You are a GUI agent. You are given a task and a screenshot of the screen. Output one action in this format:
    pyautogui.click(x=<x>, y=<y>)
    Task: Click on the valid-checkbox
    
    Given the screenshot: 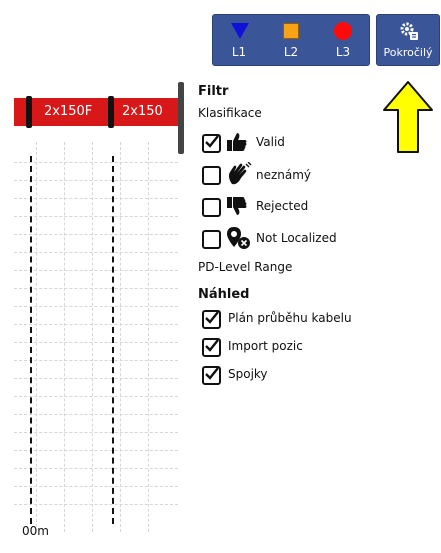 What is the action you would take?
    pyautogui.click(x=211, y=143)
    